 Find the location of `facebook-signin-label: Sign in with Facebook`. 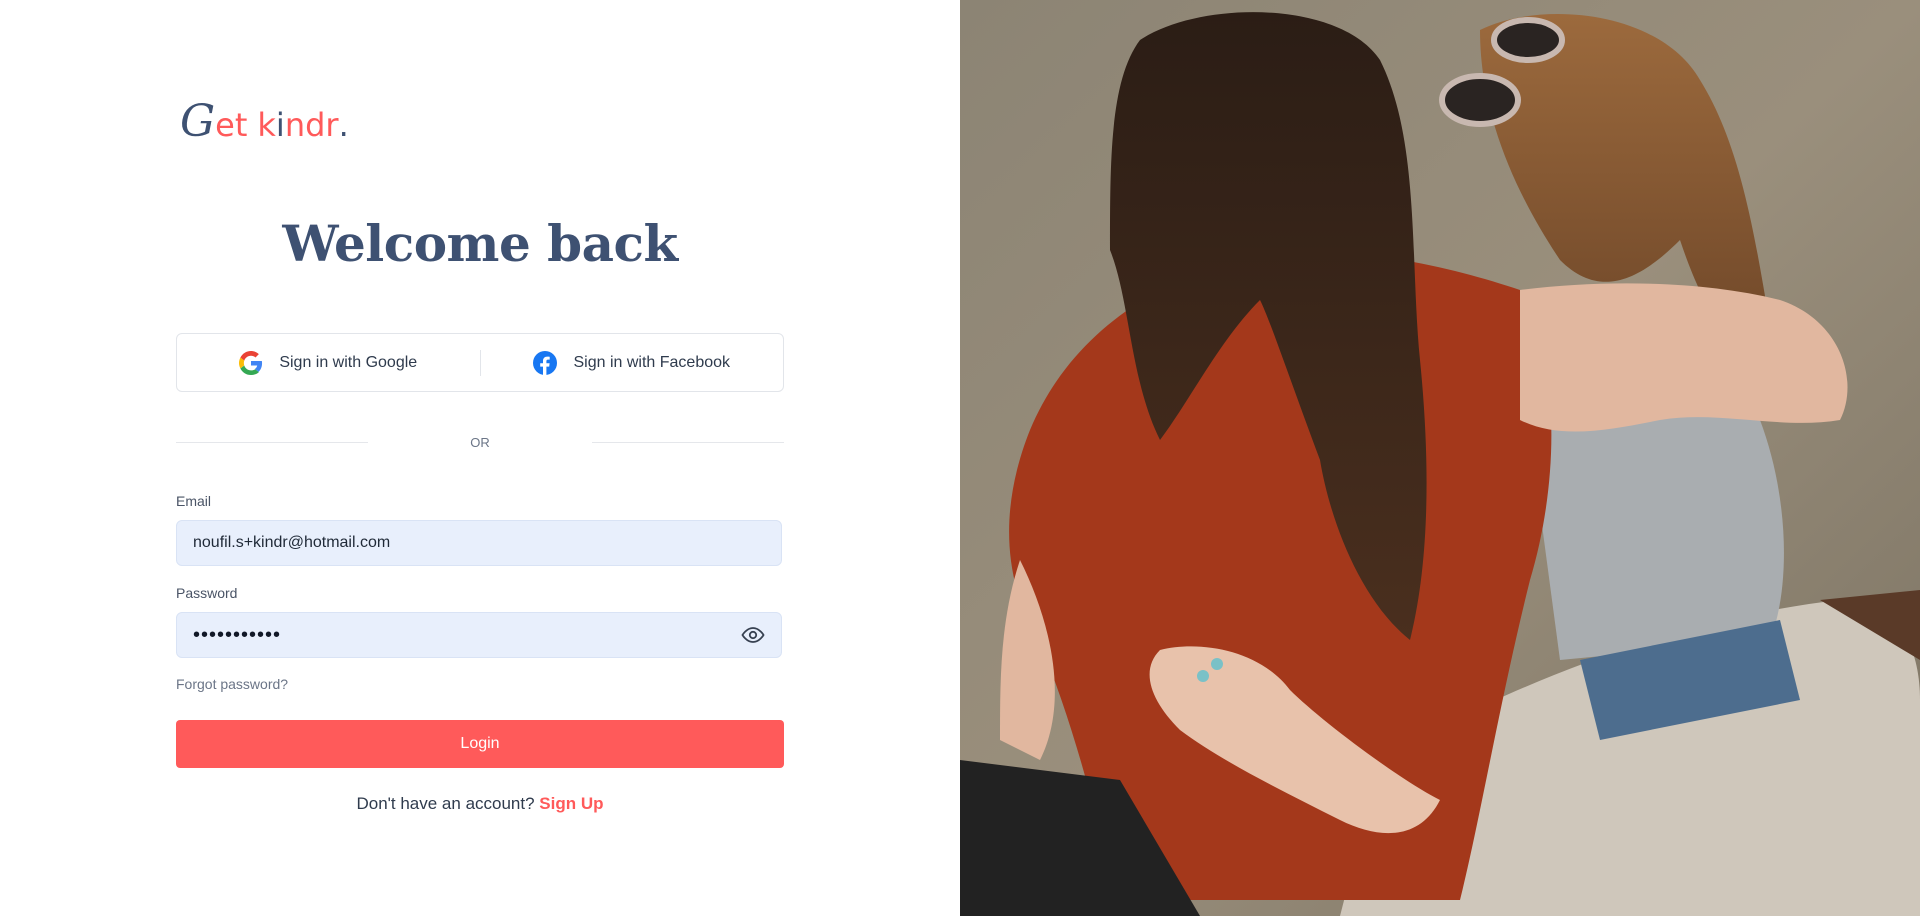

facebook-signin-label: Sign in with Facebook is located at coordinates (652, 362).